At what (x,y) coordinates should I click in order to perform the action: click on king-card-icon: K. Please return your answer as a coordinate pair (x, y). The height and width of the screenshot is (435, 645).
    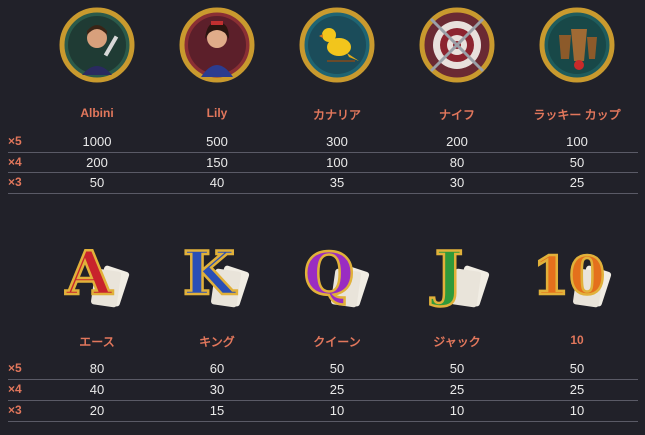
    Looking at the image, I should click on (217, 270).